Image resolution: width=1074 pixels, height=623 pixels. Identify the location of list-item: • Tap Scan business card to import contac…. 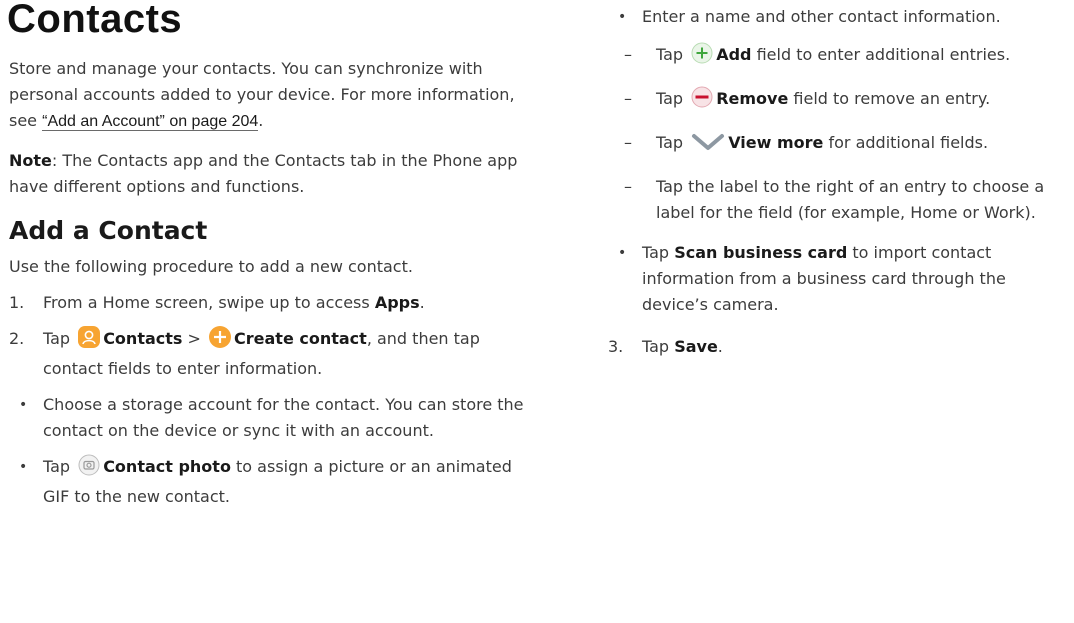
(812, 278).